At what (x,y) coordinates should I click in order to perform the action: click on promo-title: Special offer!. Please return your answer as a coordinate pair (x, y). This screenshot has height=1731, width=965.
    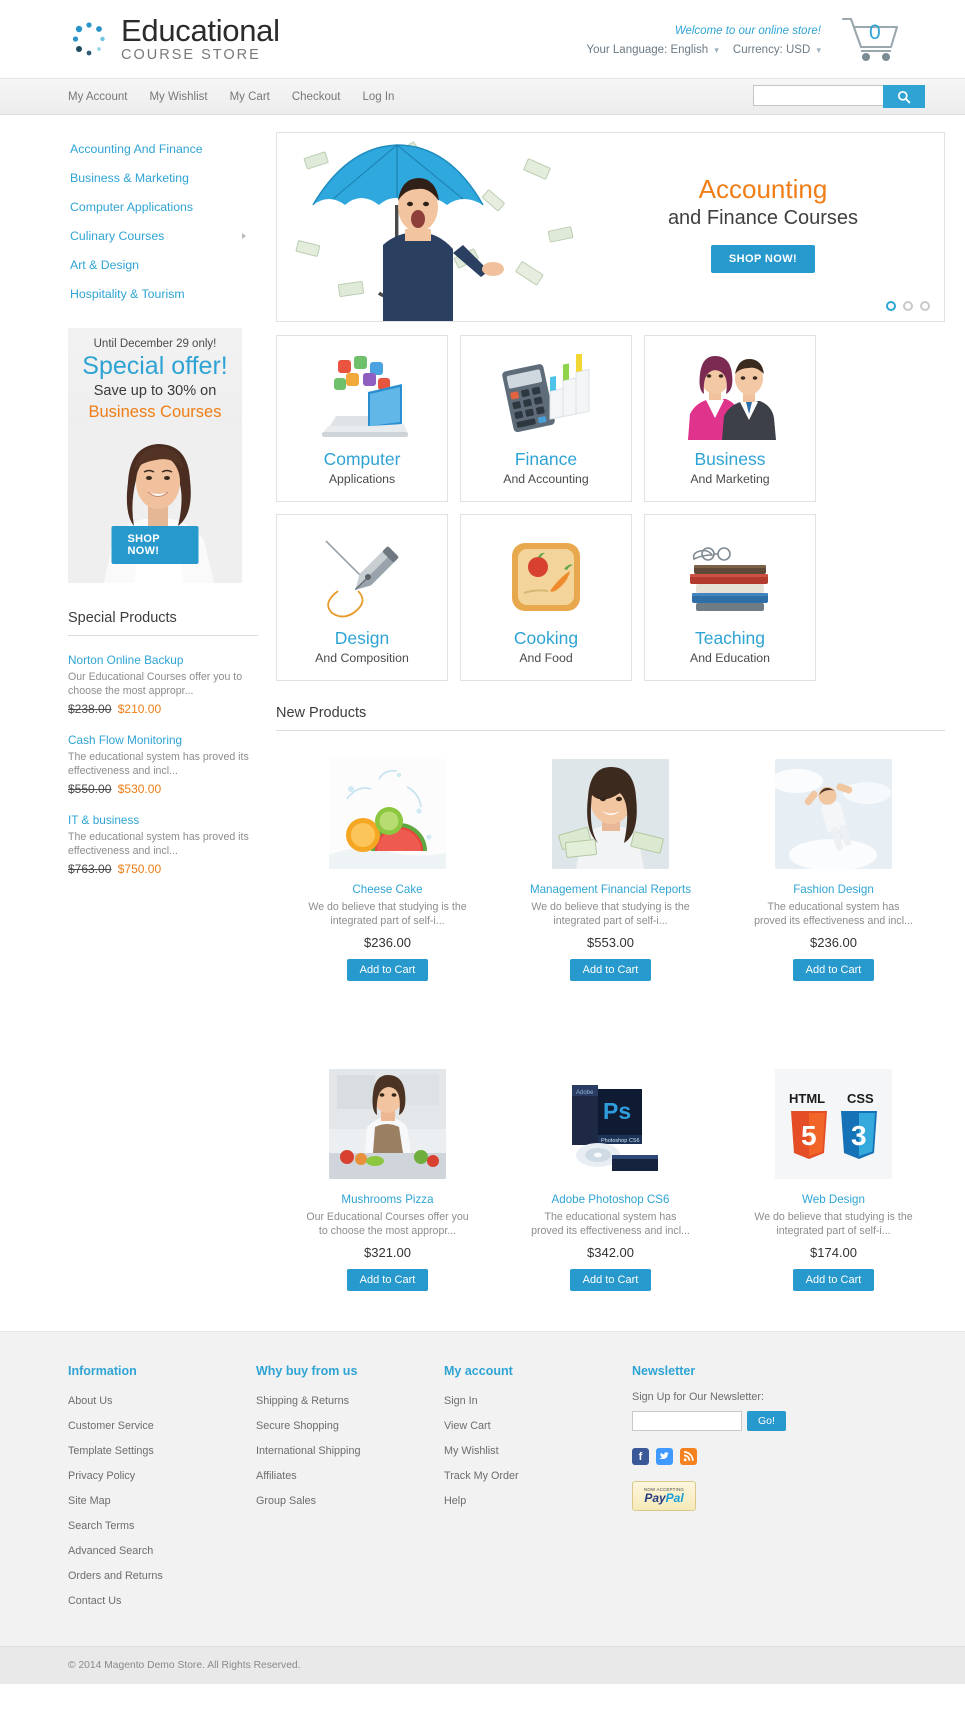
    Looking at the image, I should click on (155, 366).